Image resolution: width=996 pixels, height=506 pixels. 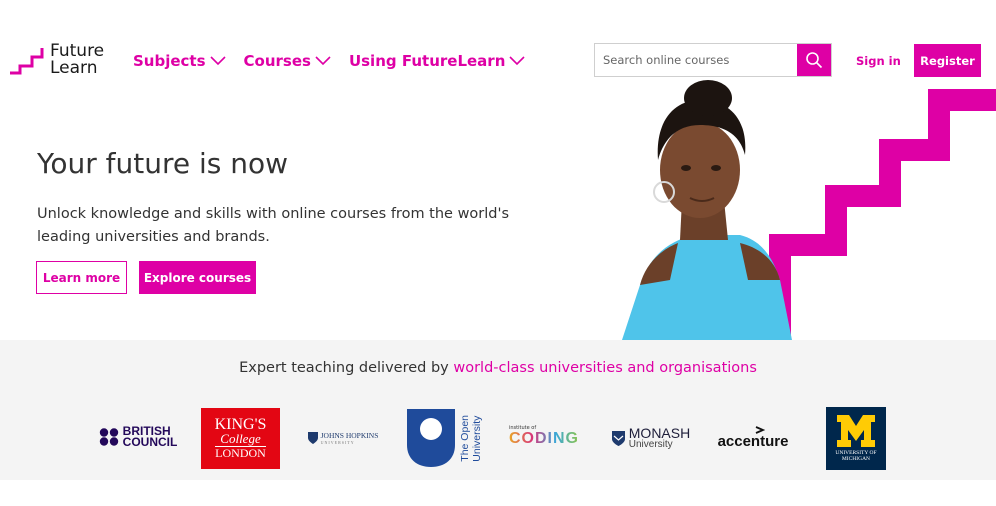 What do you see at coordinates (753, 438) in the screenshot?
I see `accenture-logo: accenture` at bounding box center [753, 438].